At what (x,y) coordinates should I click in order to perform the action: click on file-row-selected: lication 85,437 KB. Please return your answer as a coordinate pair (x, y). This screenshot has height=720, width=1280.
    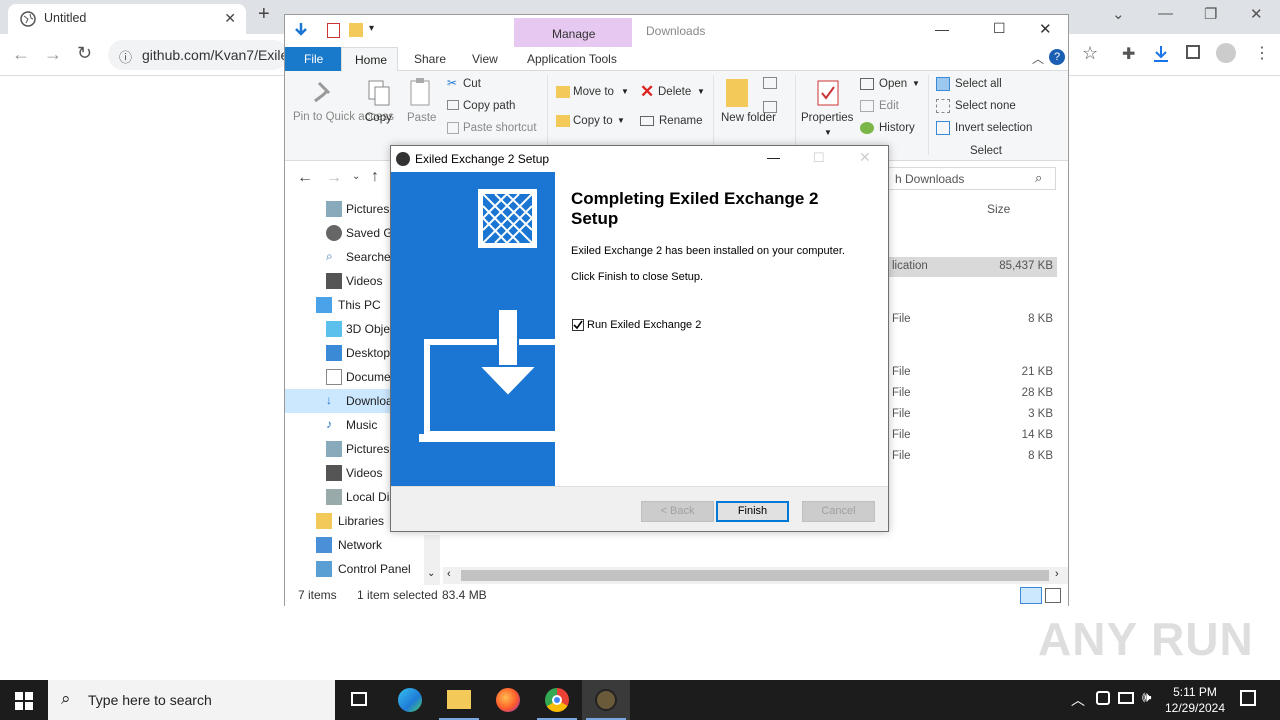
    Looking at the image, I should click on (971, 267).